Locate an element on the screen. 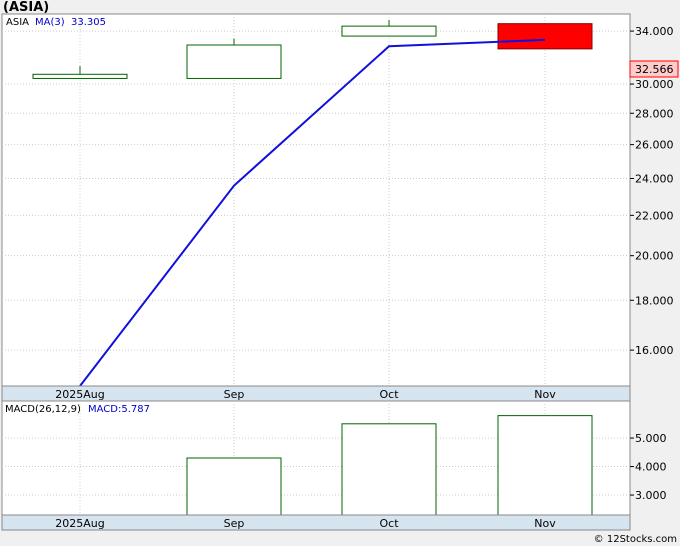  macd-y-tick-label: 5.000 is located at coordinates (651, 438).